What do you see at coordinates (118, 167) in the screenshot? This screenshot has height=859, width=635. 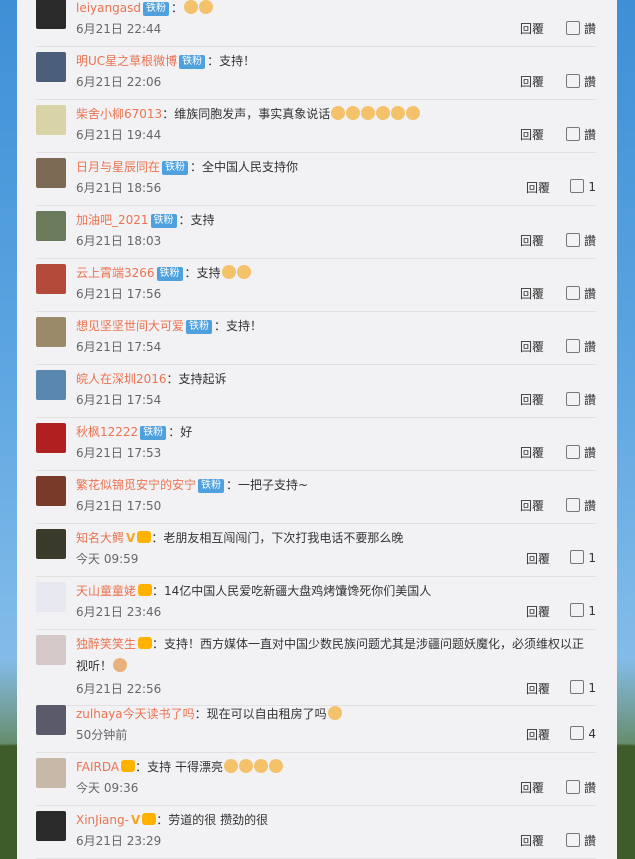 I see `username-link: 日月与星辰同在` at bounding box center [118, 167].